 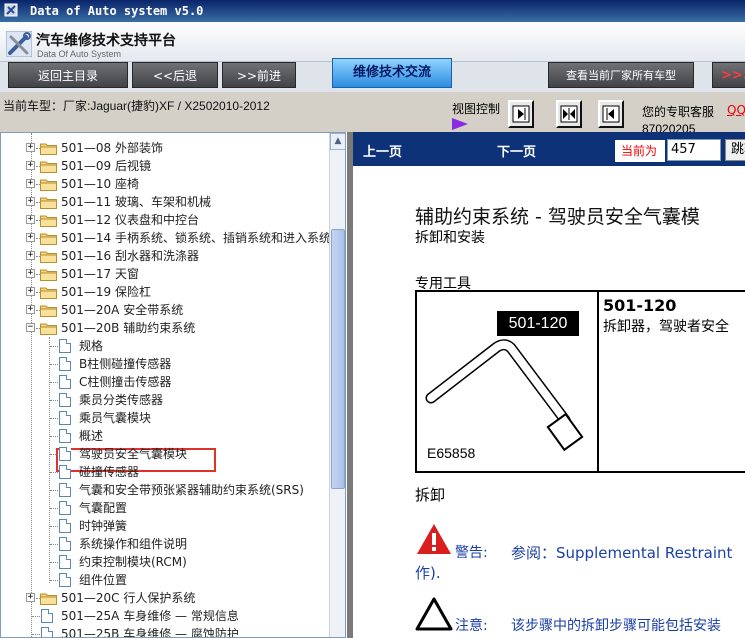 What do you see at coordinates (430, 495) in the screenshot?
I see `removal-heading: 拆卸` at bounding box center [430, 495].